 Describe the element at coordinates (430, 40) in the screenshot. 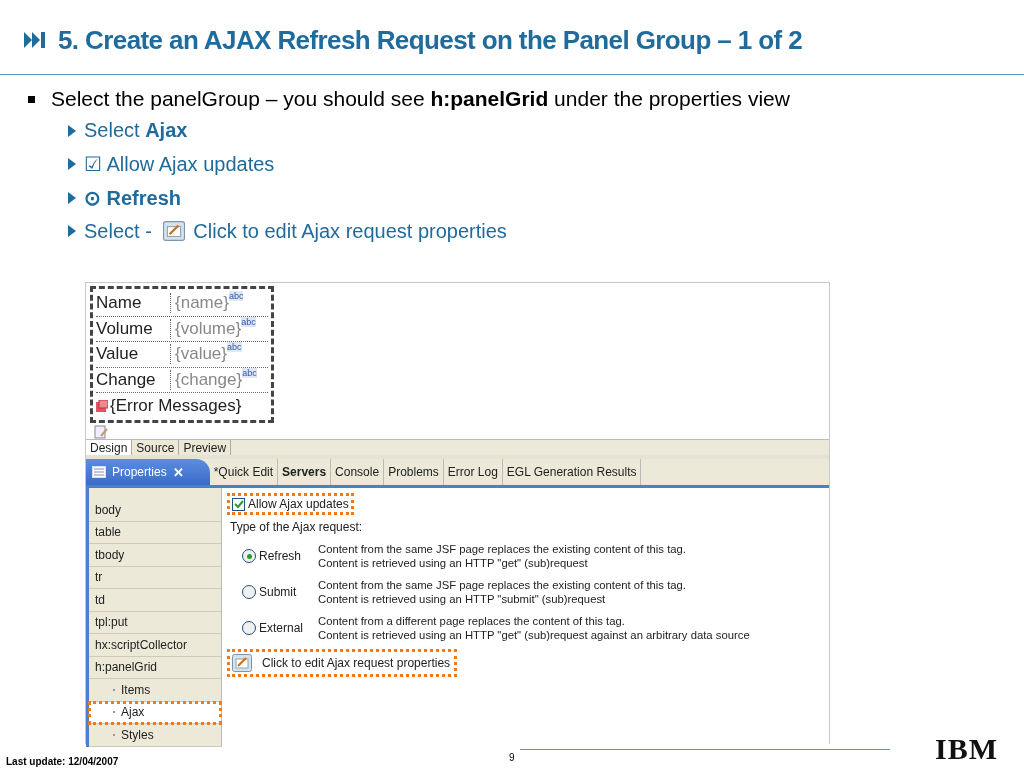

I see `slide-title: 5. Create an AJAX Refresh Request on the Panel Group – 1 of 2` at that location.